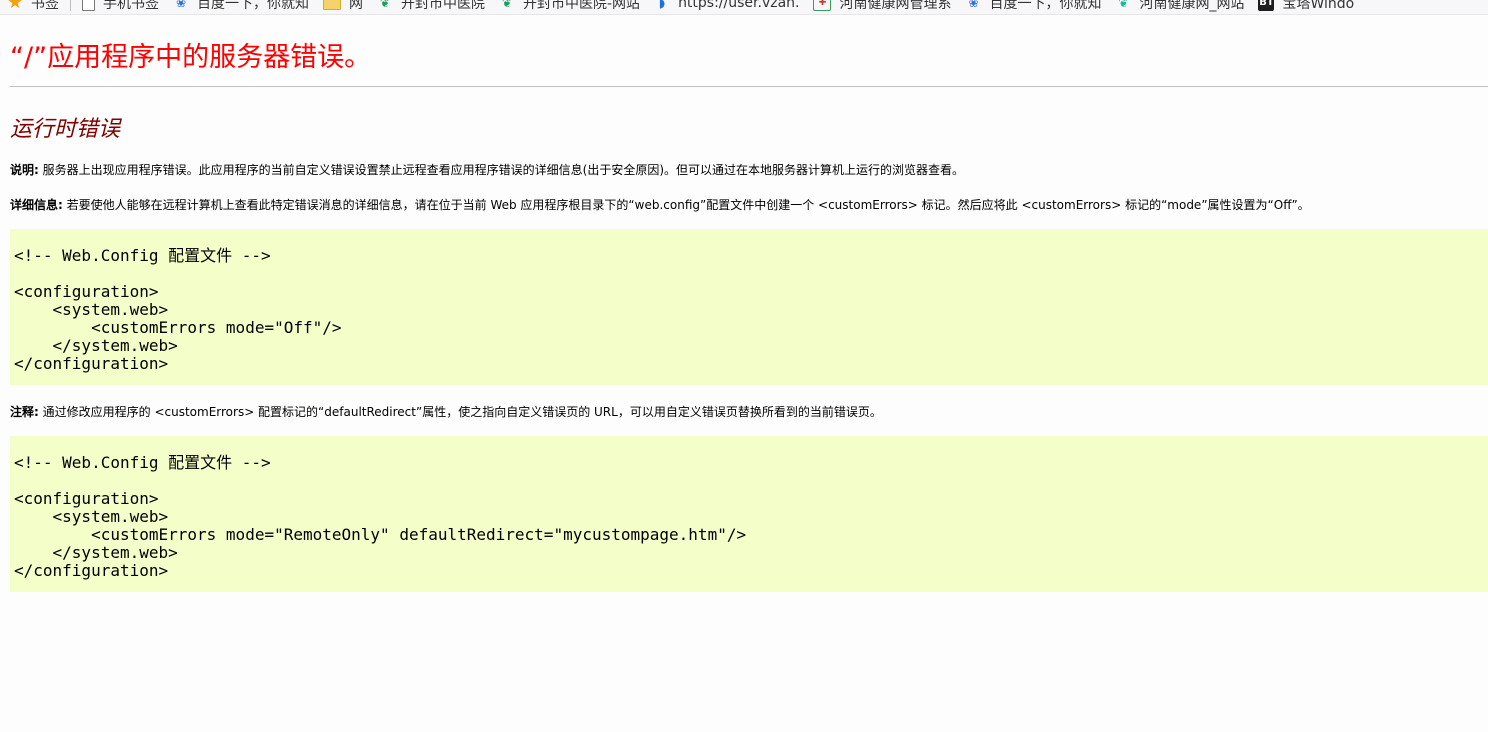 The height and width of the screenshot is (732, 1488). I want to click on teal-leaf-icon: ❦, so click(1123, 5).